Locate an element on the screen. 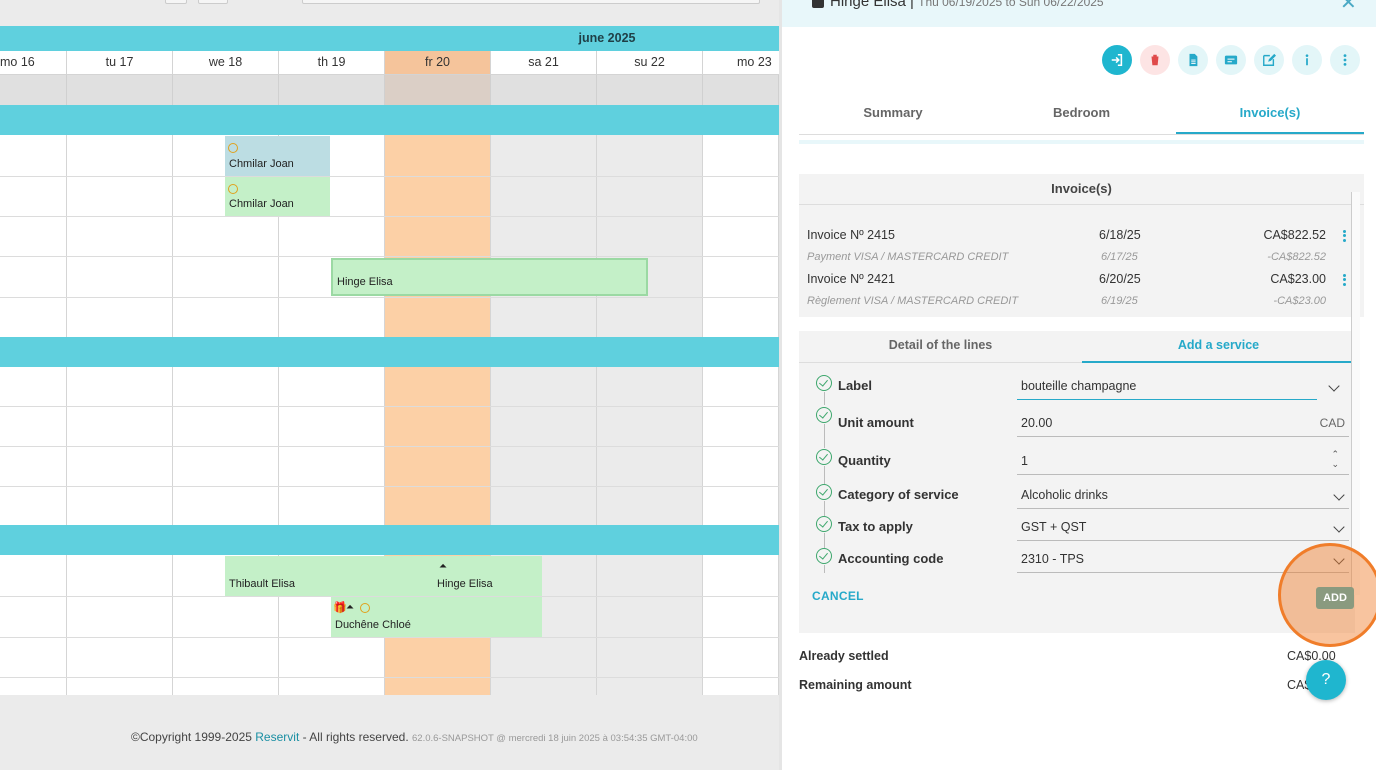  subtab-add-service: Add a service is located at coordinates (1218, 347).